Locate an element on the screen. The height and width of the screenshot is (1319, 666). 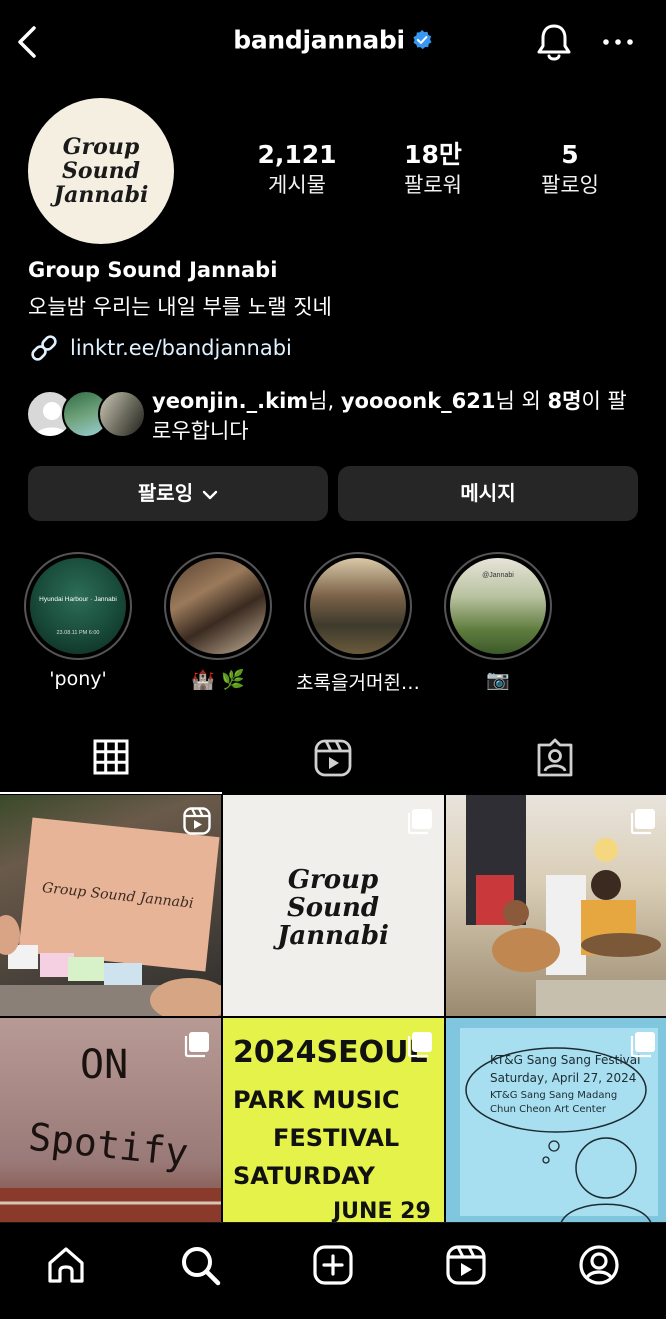
highlight-cover-text: Hyundai Harbour · Jannabi is located at coordinates (78, 599).